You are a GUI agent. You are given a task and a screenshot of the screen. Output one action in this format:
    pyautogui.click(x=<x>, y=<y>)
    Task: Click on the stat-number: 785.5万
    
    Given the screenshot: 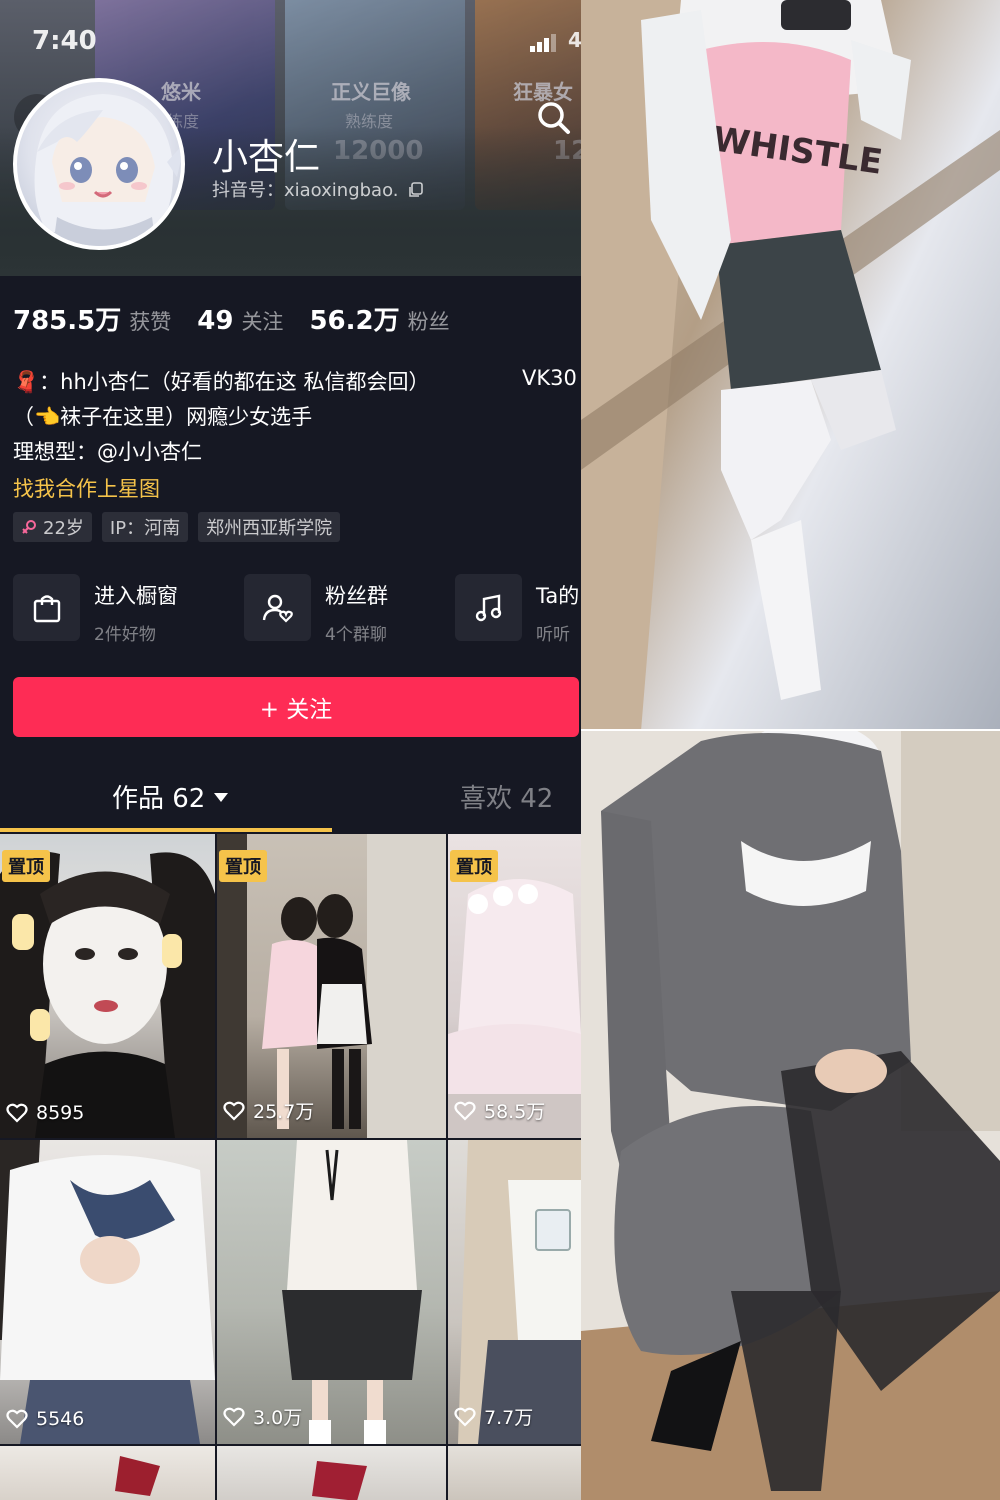 What is the action you would take?
    pyautogui.click(x=67, y=321)
    